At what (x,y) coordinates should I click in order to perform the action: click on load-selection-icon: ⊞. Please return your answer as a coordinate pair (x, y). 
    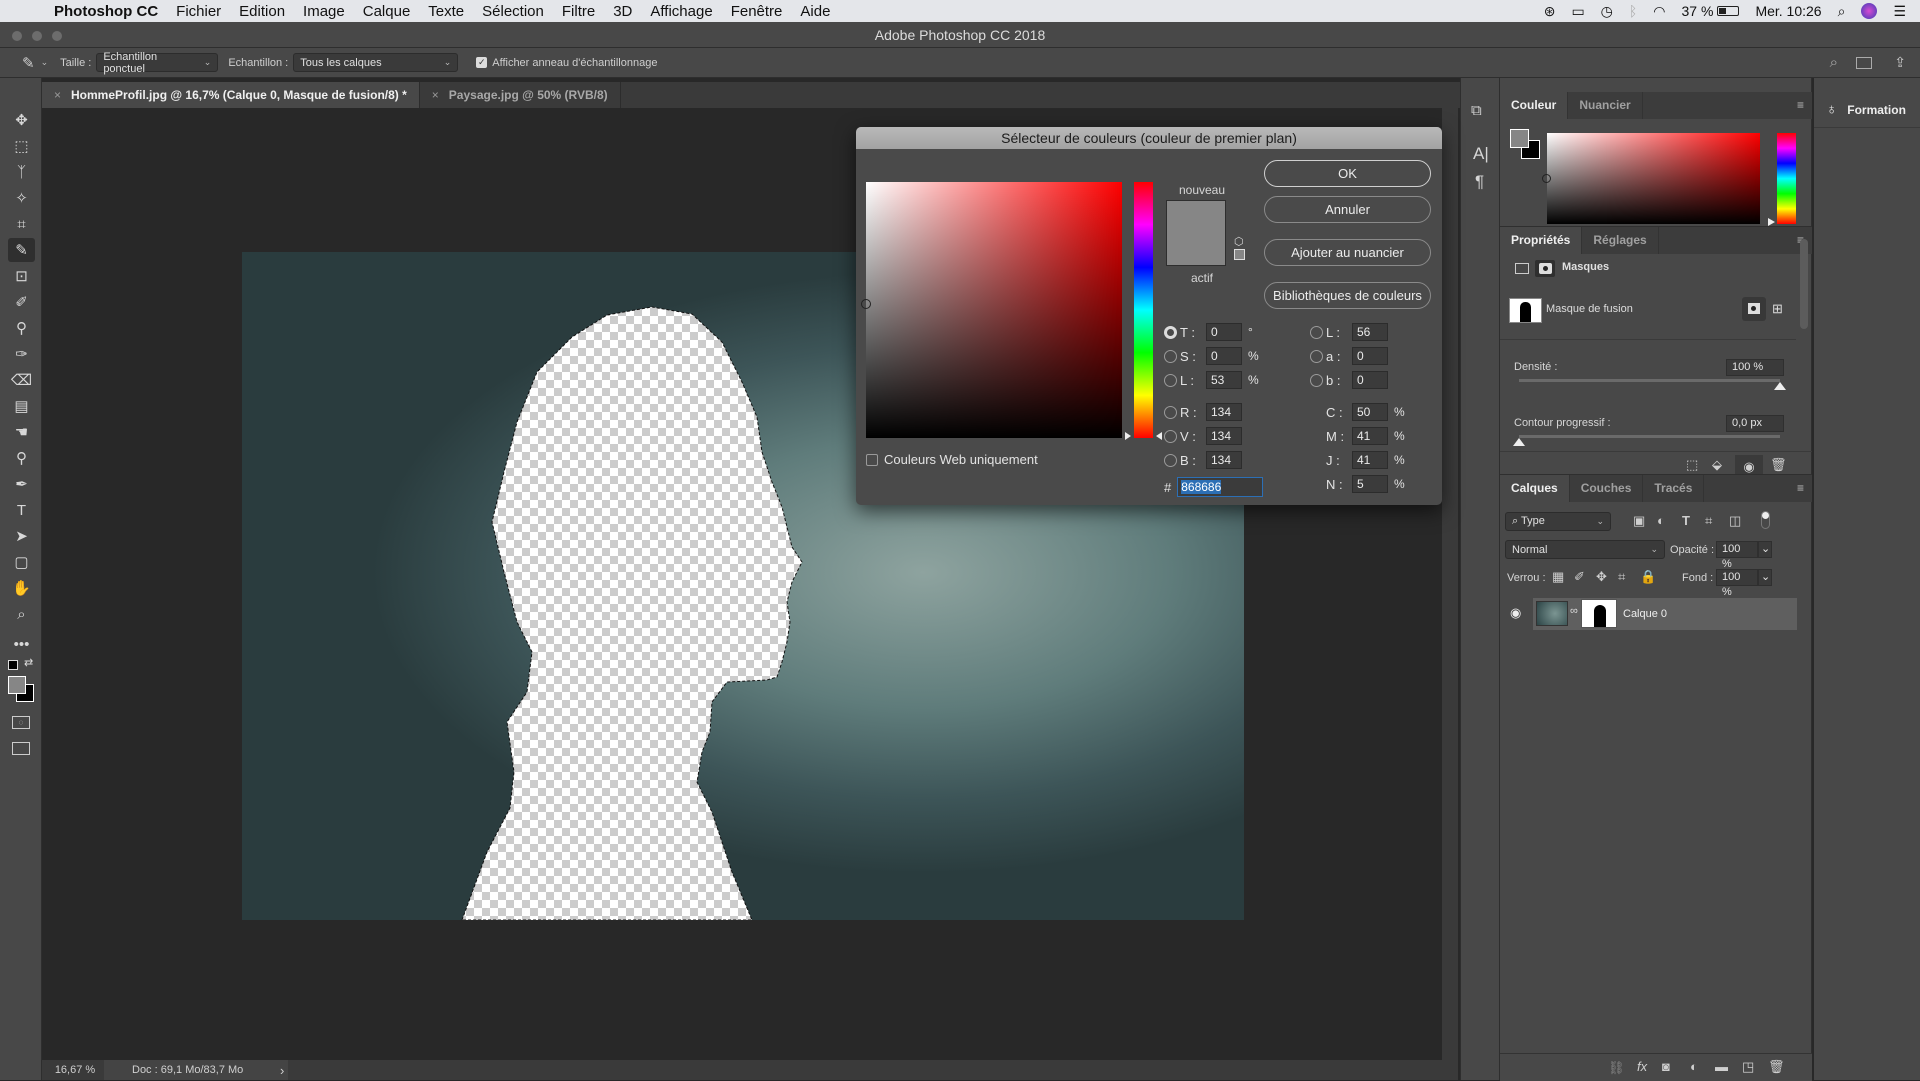
    Looking at the image, I should click on (1777, 309).